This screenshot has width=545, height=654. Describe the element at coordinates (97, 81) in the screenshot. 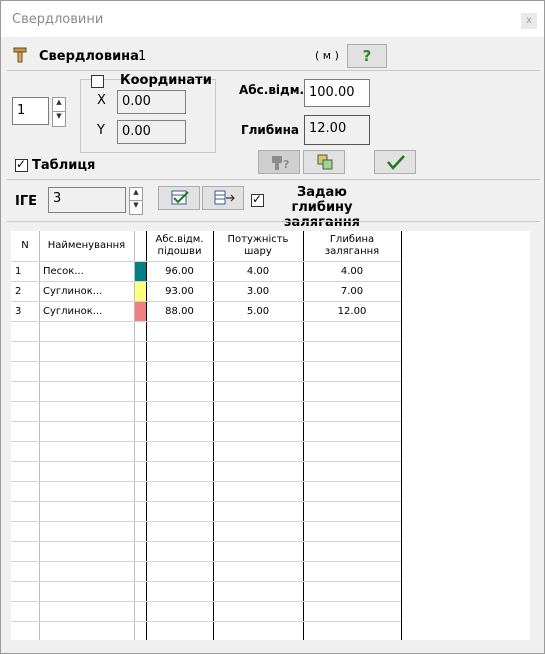

I see `coordinates-checkbox` at that location.